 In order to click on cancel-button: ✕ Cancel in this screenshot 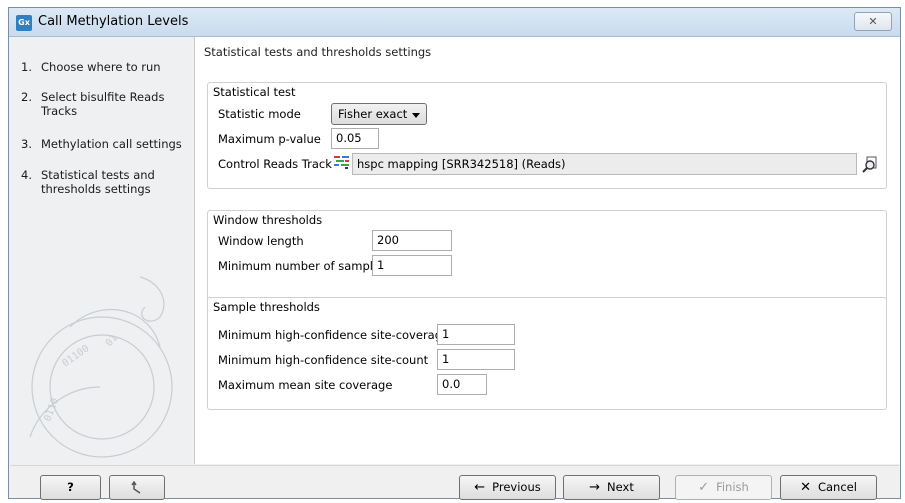, I will do `click(828, 487)`.